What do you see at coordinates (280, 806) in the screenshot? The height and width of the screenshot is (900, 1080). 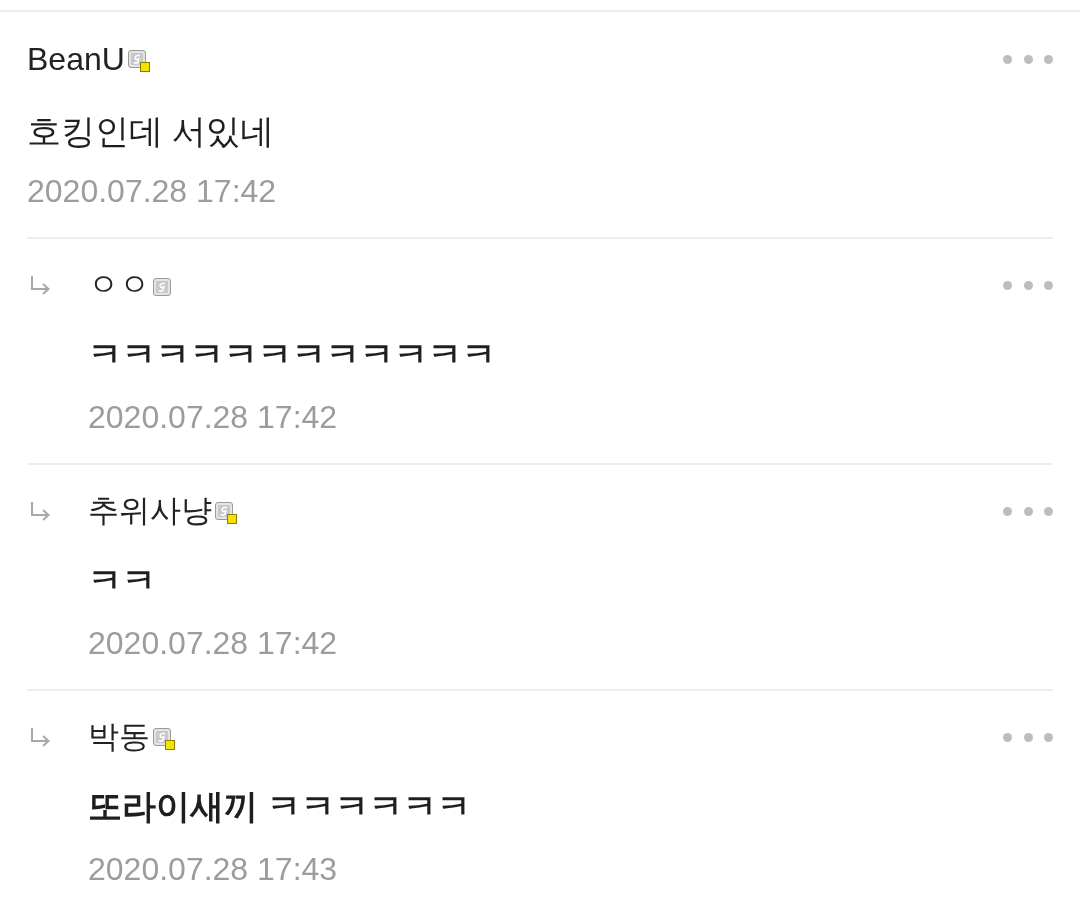 I see `comment-text: 또라이새끼 ㅋㅋㅋㅋㅋㅋ` at bounding box center [280, 806].